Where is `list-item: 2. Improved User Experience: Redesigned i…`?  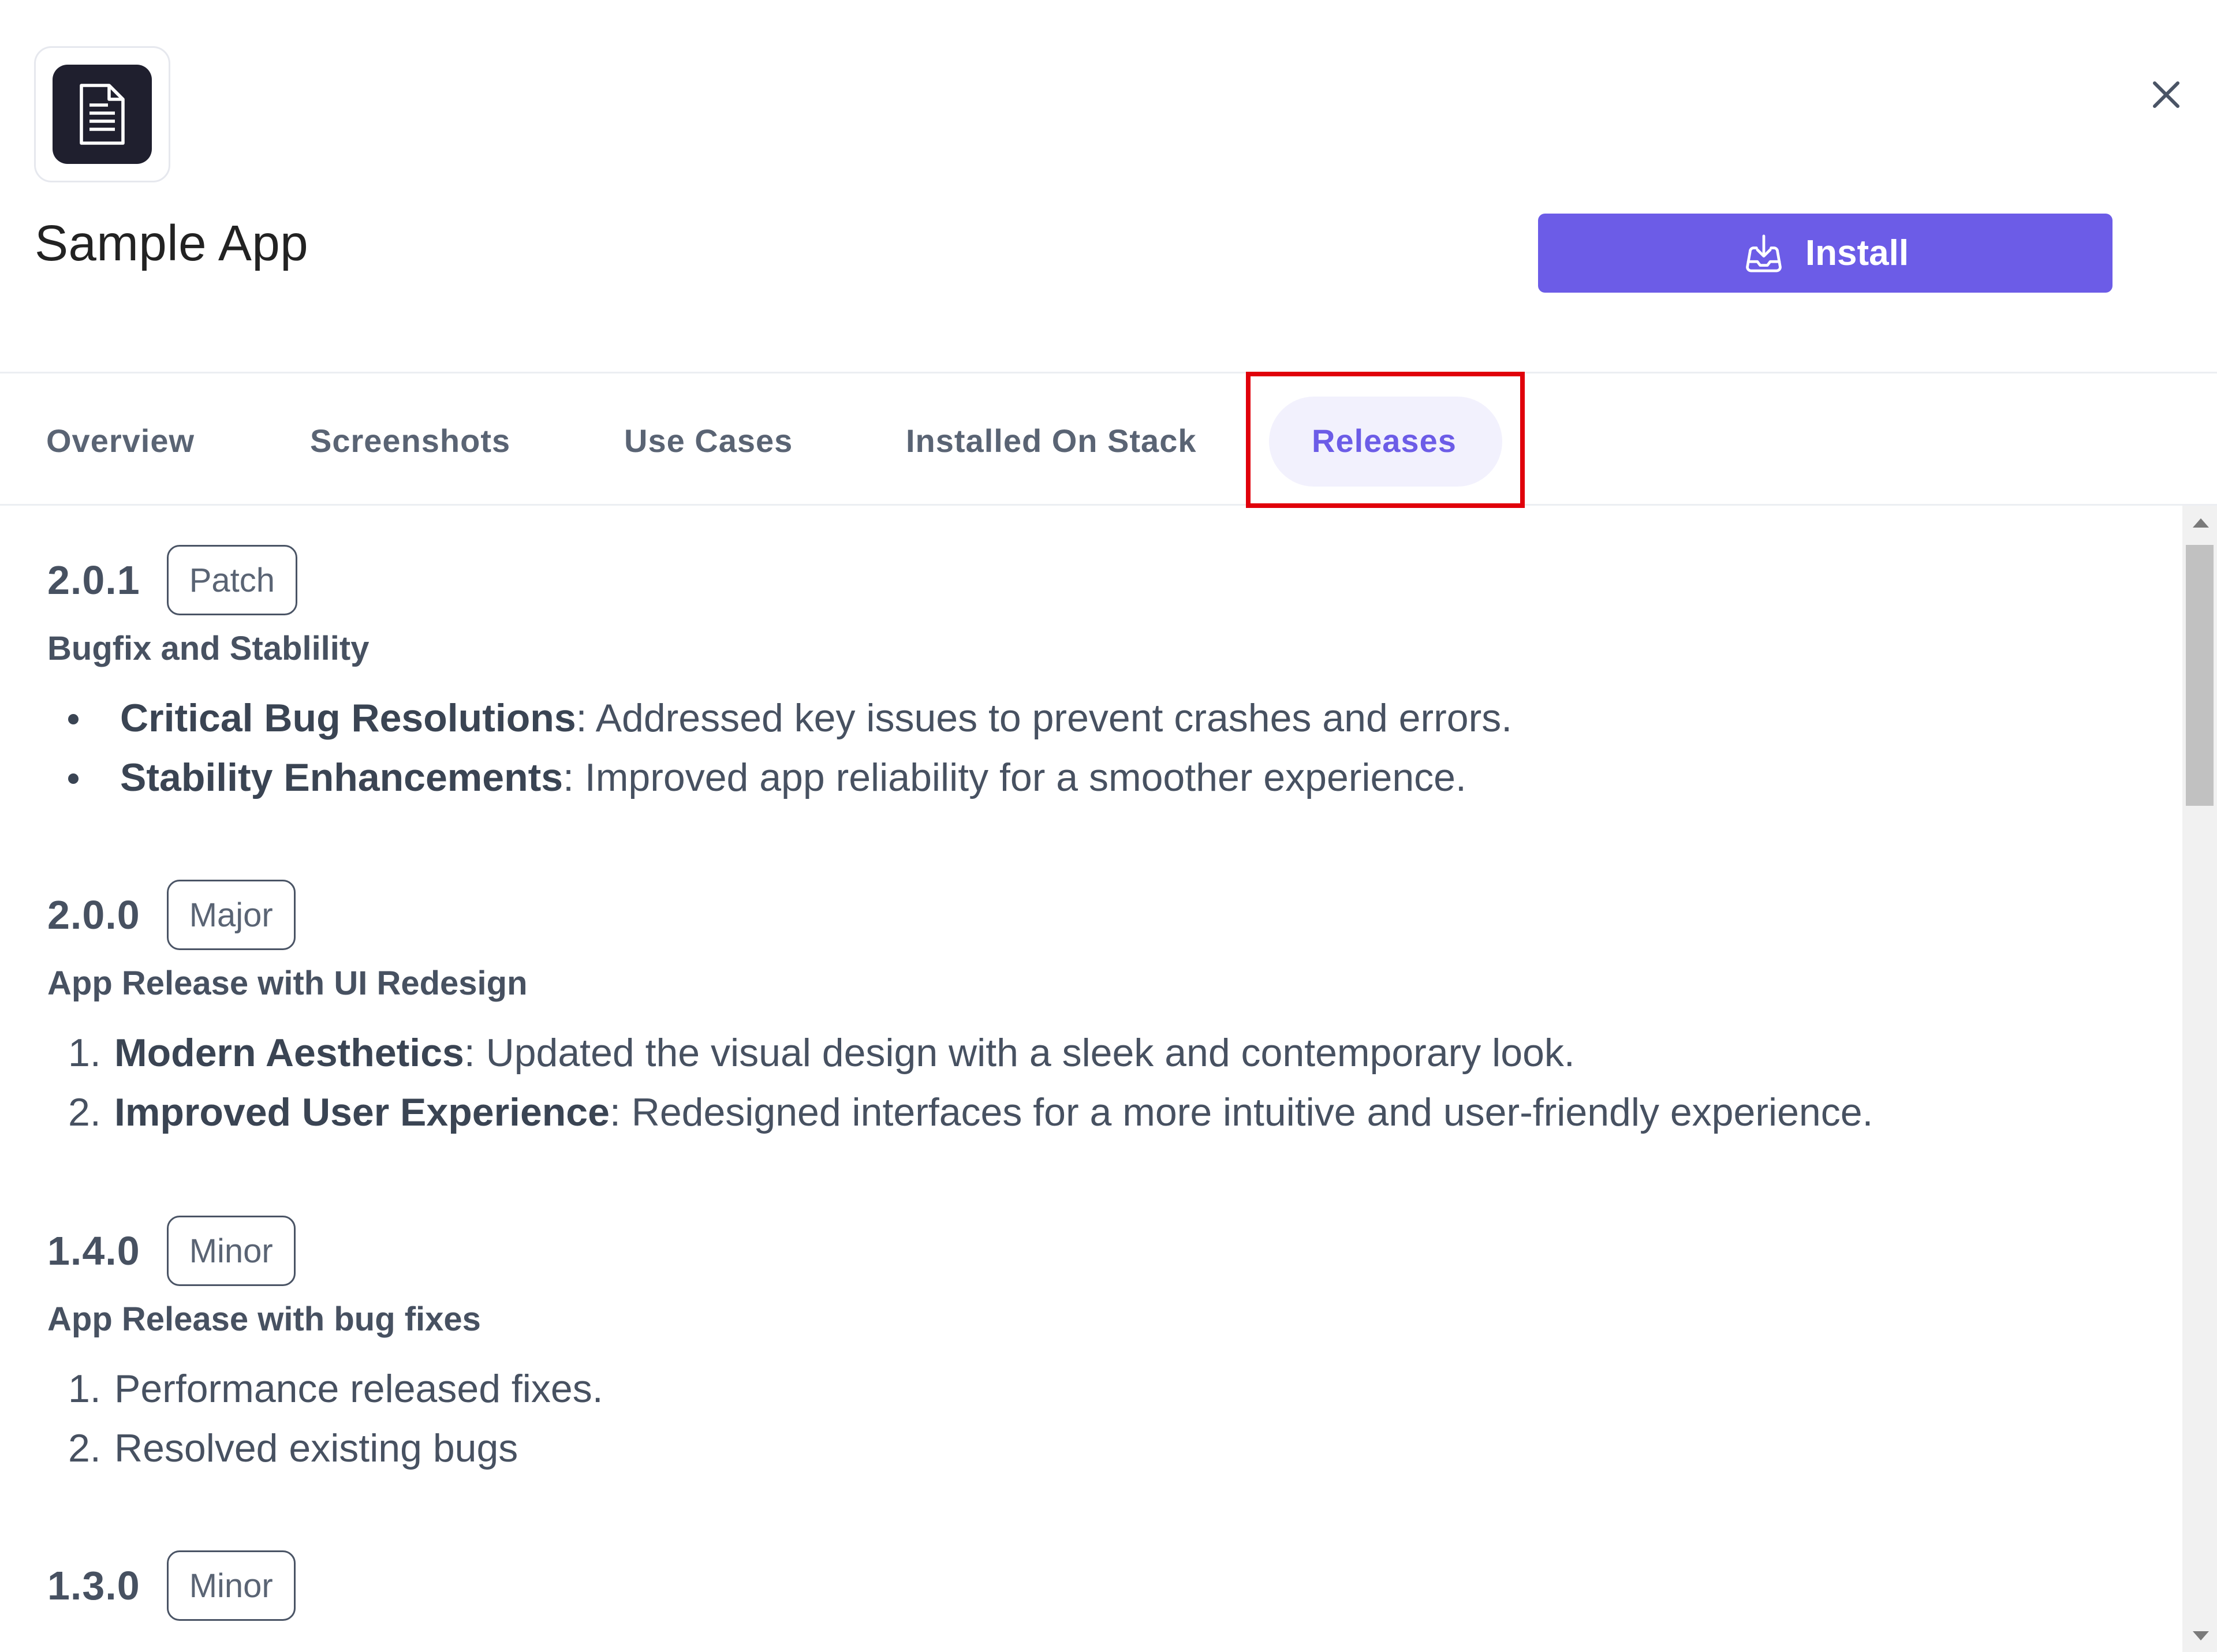
list-item: 2. Improved User Experience: Redesigned i… is located at coordinates (971, 1112).